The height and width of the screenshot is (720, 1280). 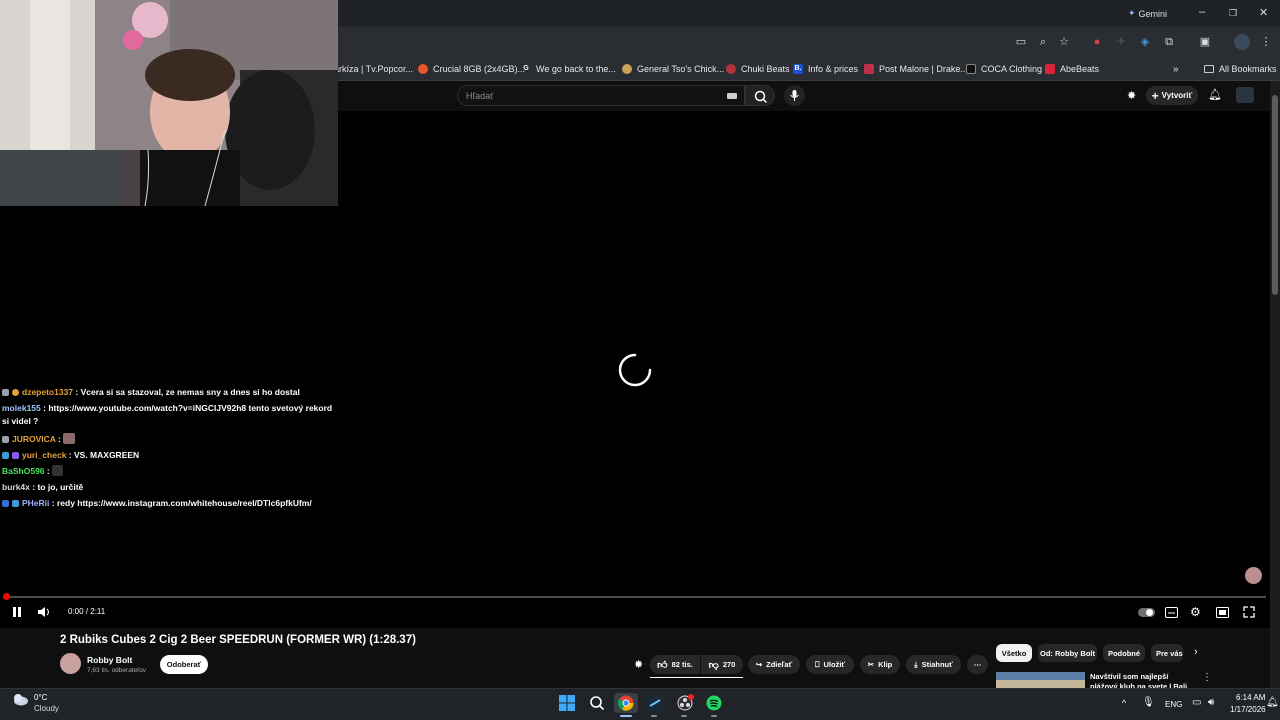 I want to click on chat-username: molek155, so click(x=21, y=408).